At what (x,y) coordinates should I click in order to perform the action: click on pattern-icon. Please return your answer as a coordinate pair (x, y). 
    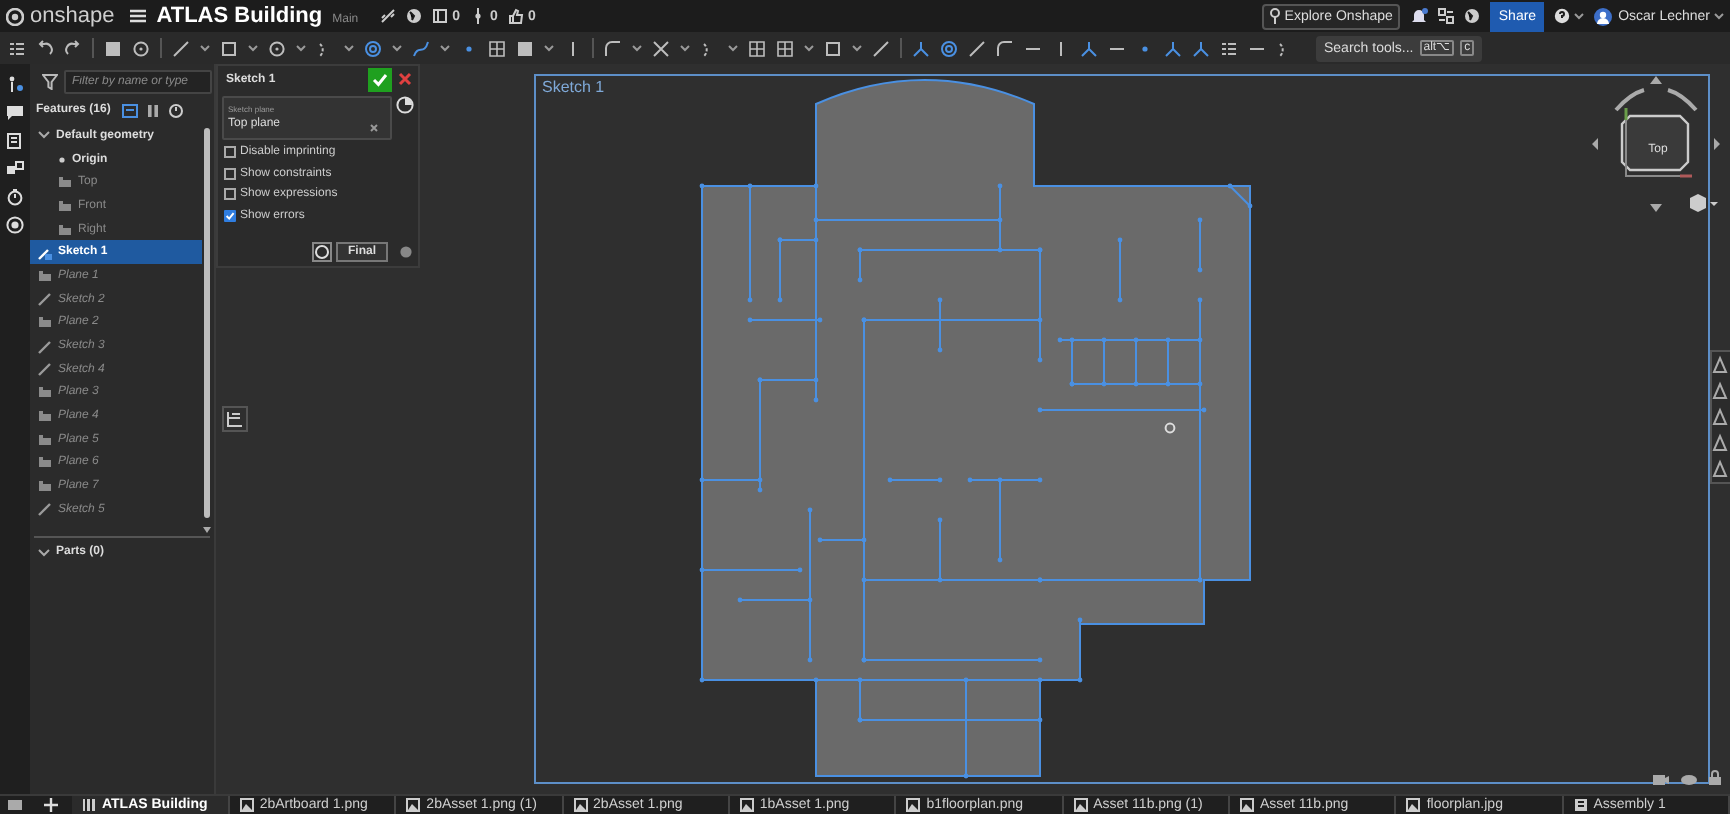
    Looking at the image, I should click on (497, 48).